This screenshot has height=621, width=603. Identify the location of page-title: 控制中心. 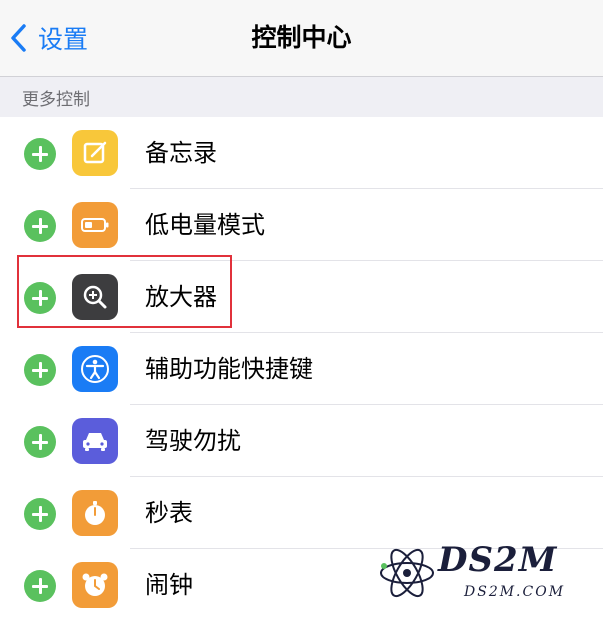
(301, 37).